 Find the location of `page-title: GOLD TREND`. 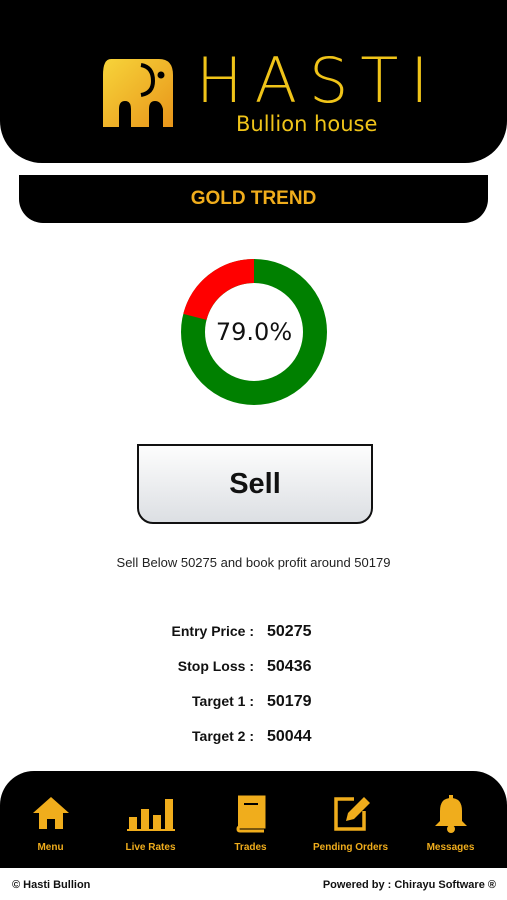

page-title: GOLD TREND is located at coordinates (253, 198).